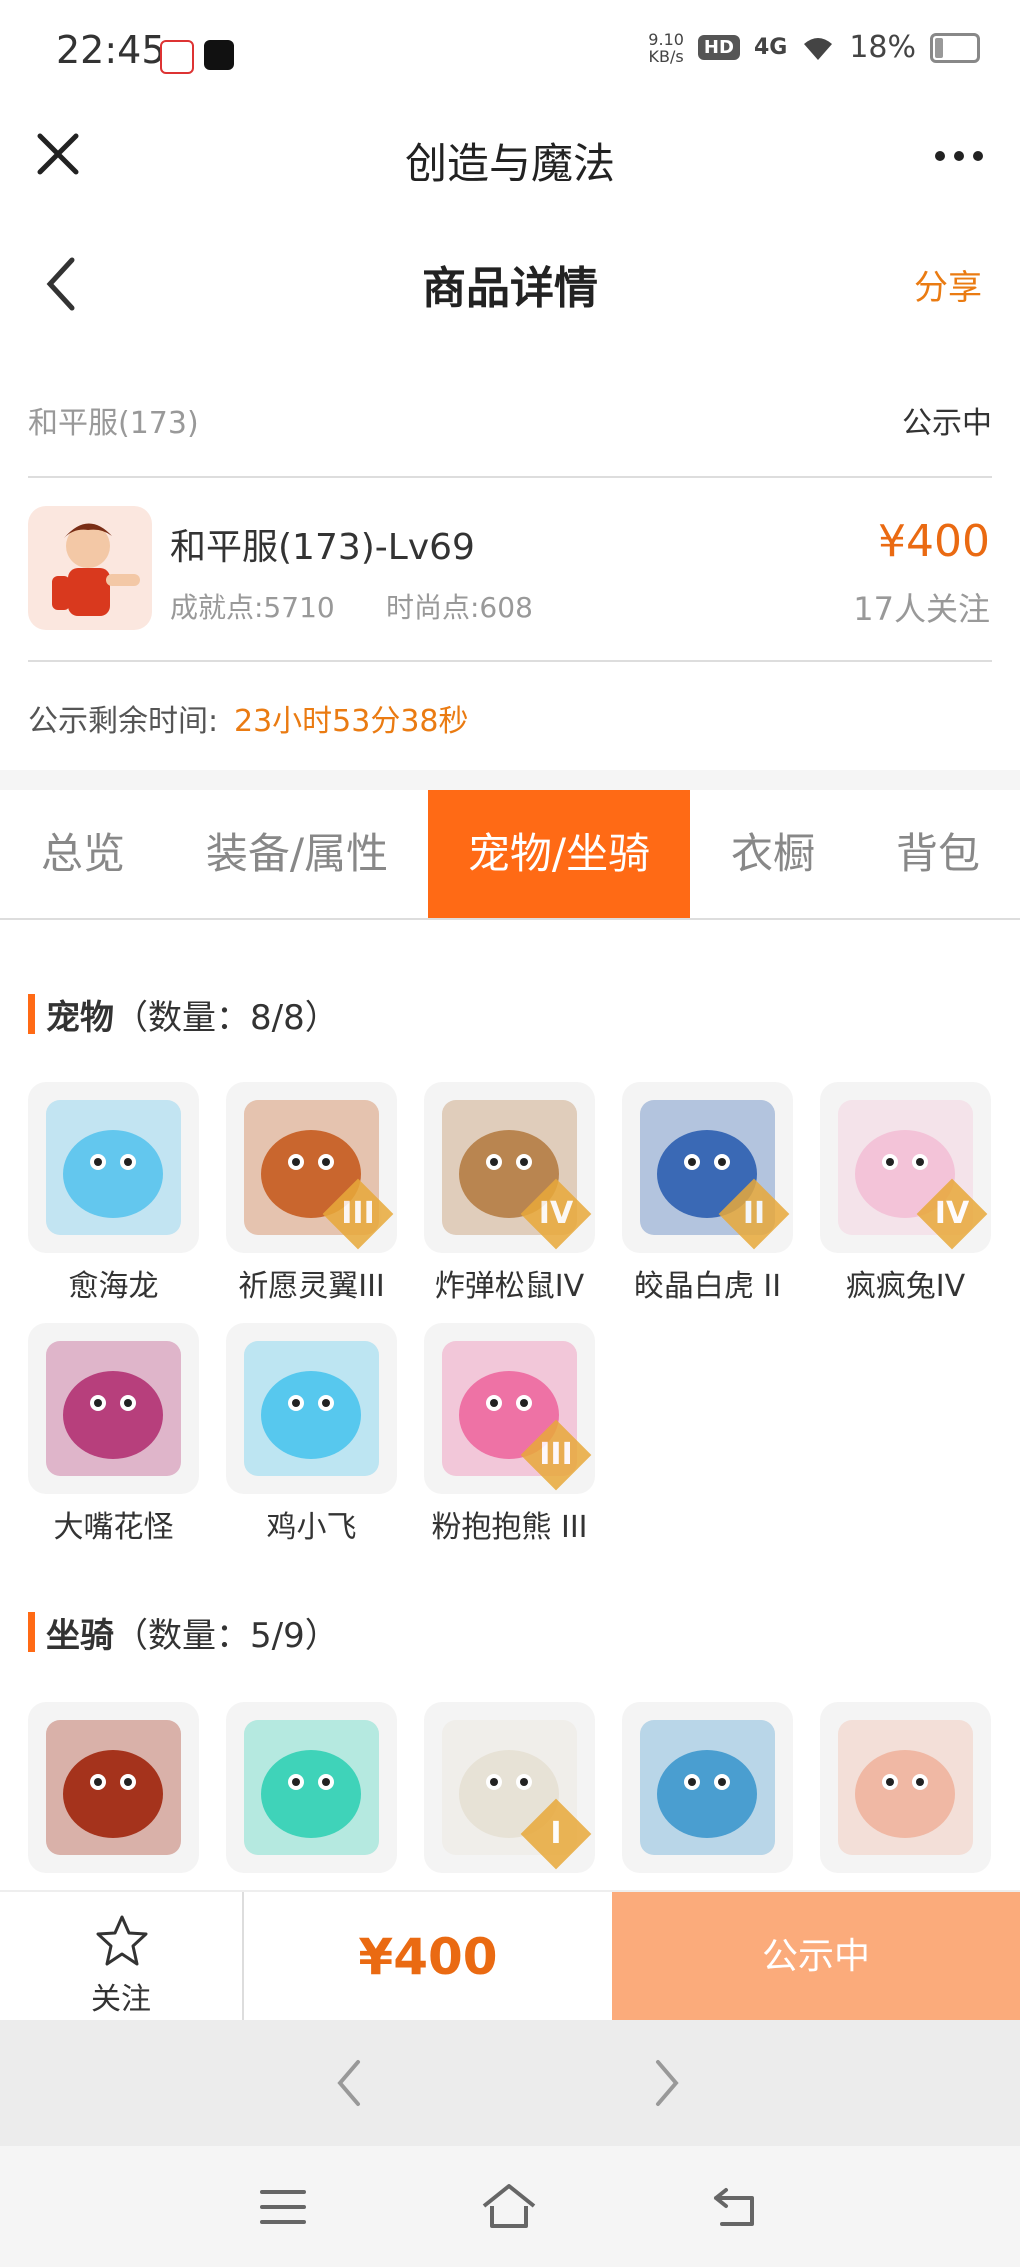 This screenshot has width=1020, height=2267. What do you see at coordinates (113, 1167) in the screenshot?
I see `blue-dragon-icon` at bounding box center [113, 1167].